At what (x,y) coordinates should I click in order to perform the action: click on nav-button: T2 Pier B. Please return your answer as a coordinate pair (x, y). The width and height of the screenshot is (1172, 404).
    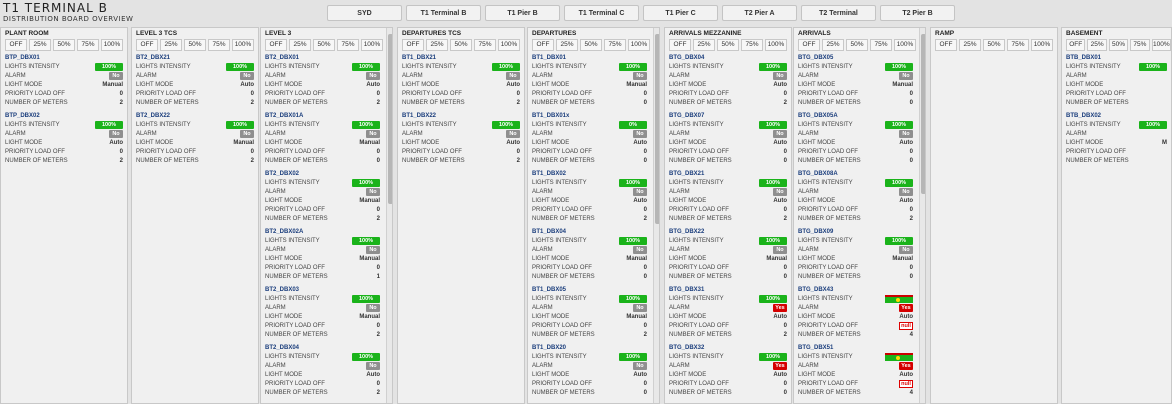
    Looking at the image, I should click on (917, 13).